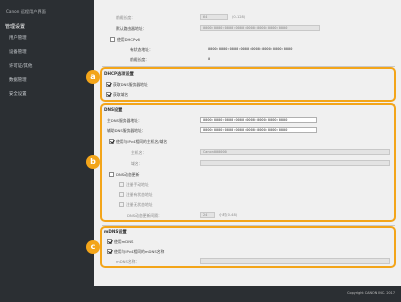 This screenshot has width=401, height=302. What do you see at coordinates (239, 17) in the screenshot?
I see `prefix-length-range: (0-128)` at bounding box center [239, 17].